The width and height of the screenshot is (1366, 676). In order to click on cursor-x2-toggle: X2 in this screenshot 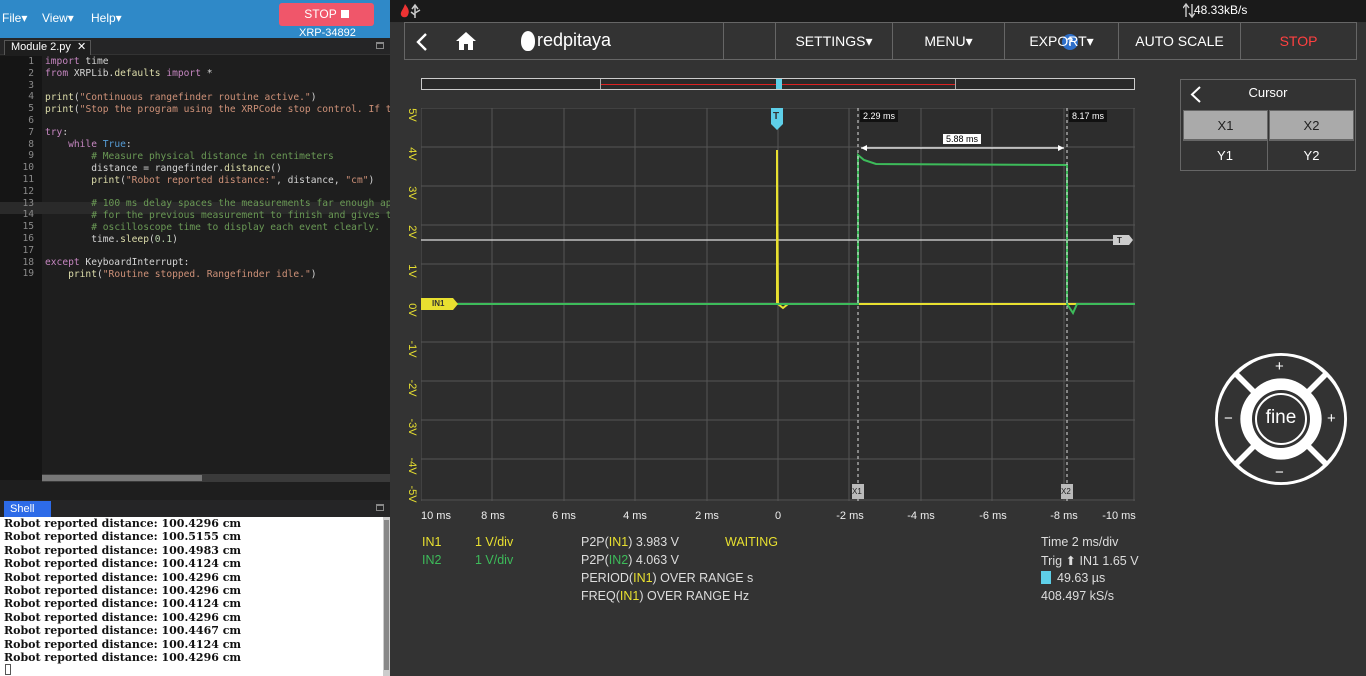, I will do `click(1311, 125)`.